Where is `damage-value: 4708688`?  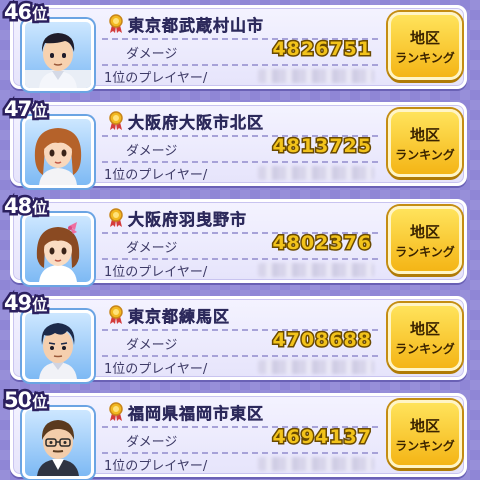 damage-value: 4708688 is located at coordinates (322, 340).